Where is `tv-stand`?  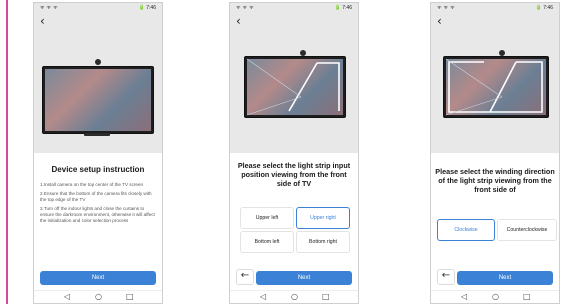 tv-stand is located at coordinates (97, 134).